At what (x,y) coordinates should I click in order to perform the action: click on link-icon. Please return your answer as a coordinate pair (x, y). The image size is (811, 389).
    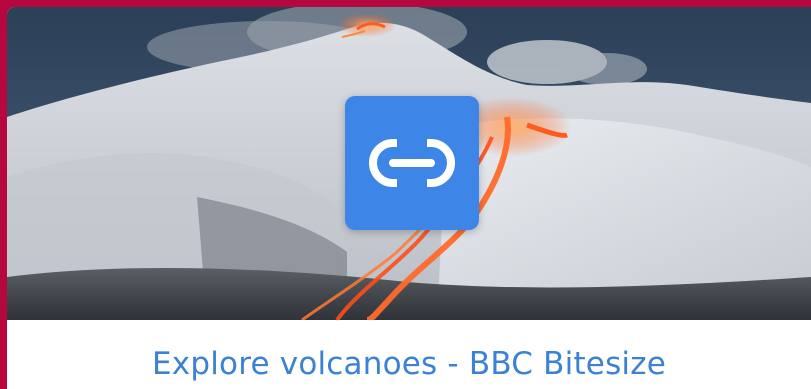
    Looking at the image, I should click on (412, 163).